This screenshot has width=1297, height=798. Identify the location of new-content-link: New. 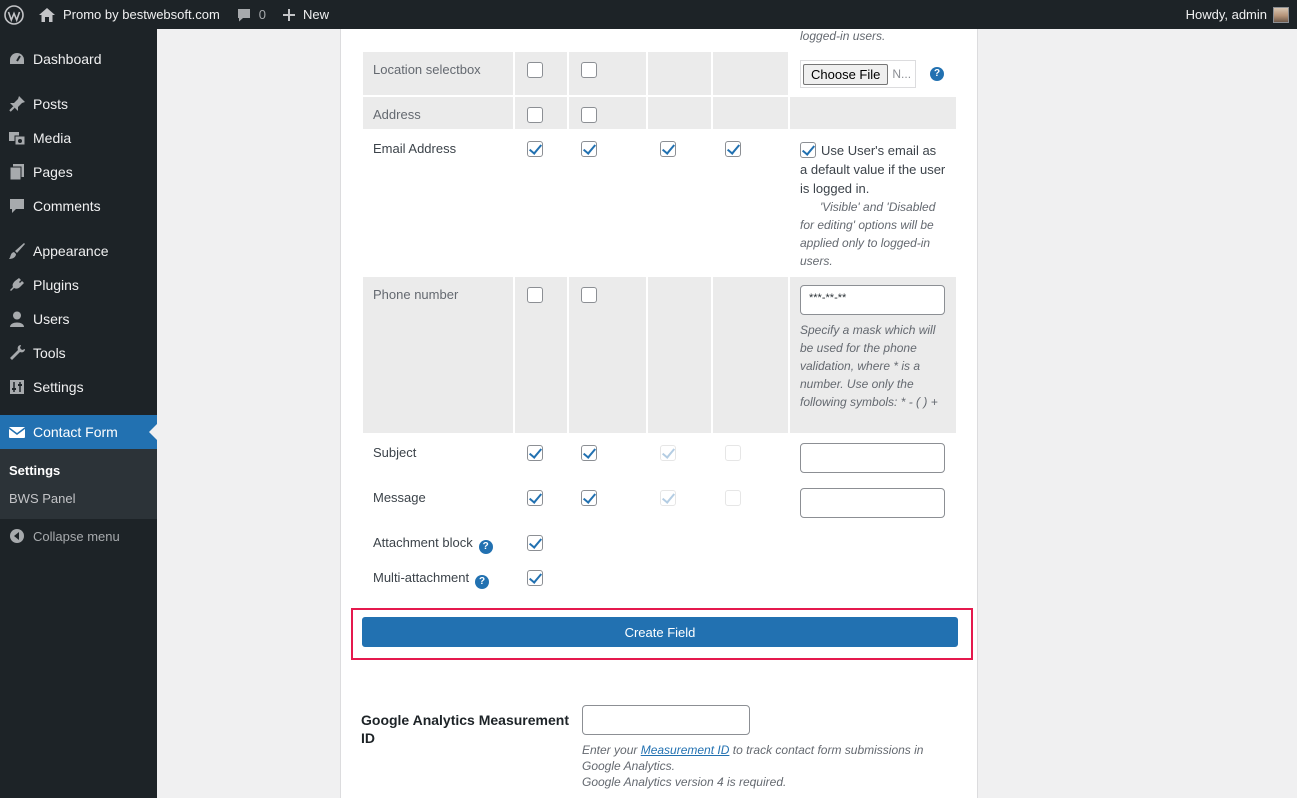
(305, 14).